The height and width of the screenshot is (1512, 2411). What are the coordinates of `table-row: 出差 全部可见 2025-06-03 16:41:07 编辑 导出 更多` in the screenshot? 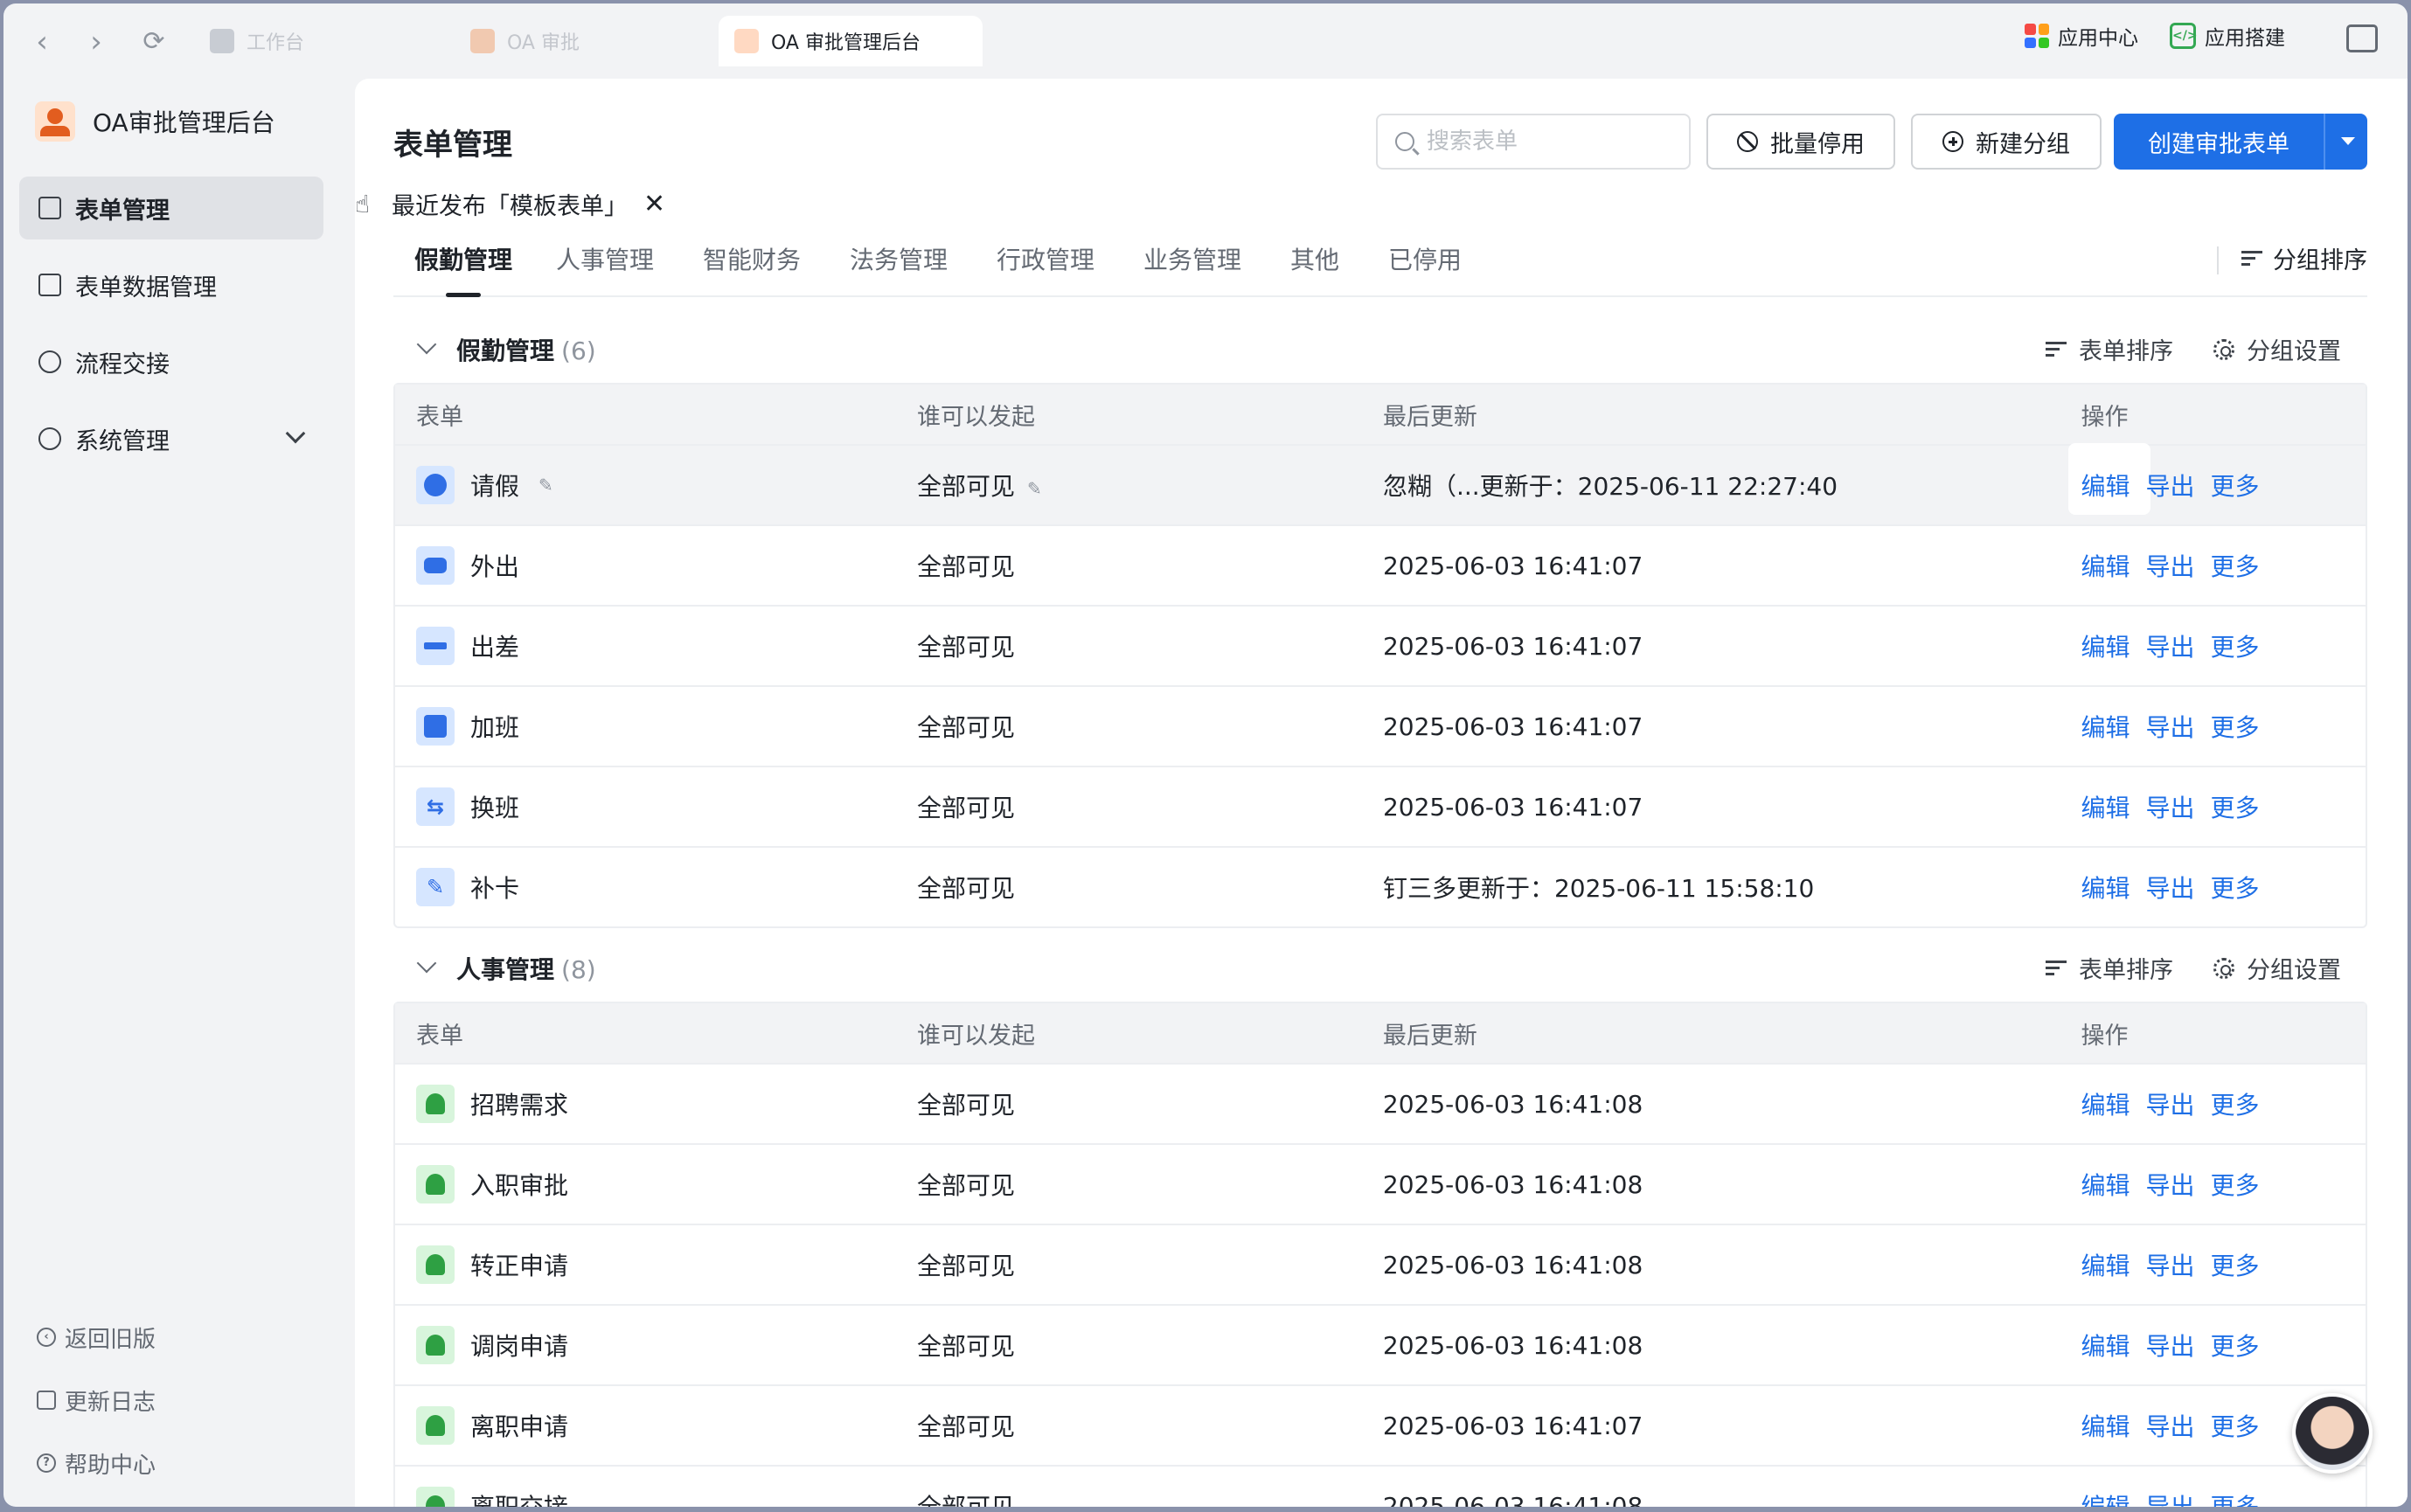 It's located at (1381, 645).